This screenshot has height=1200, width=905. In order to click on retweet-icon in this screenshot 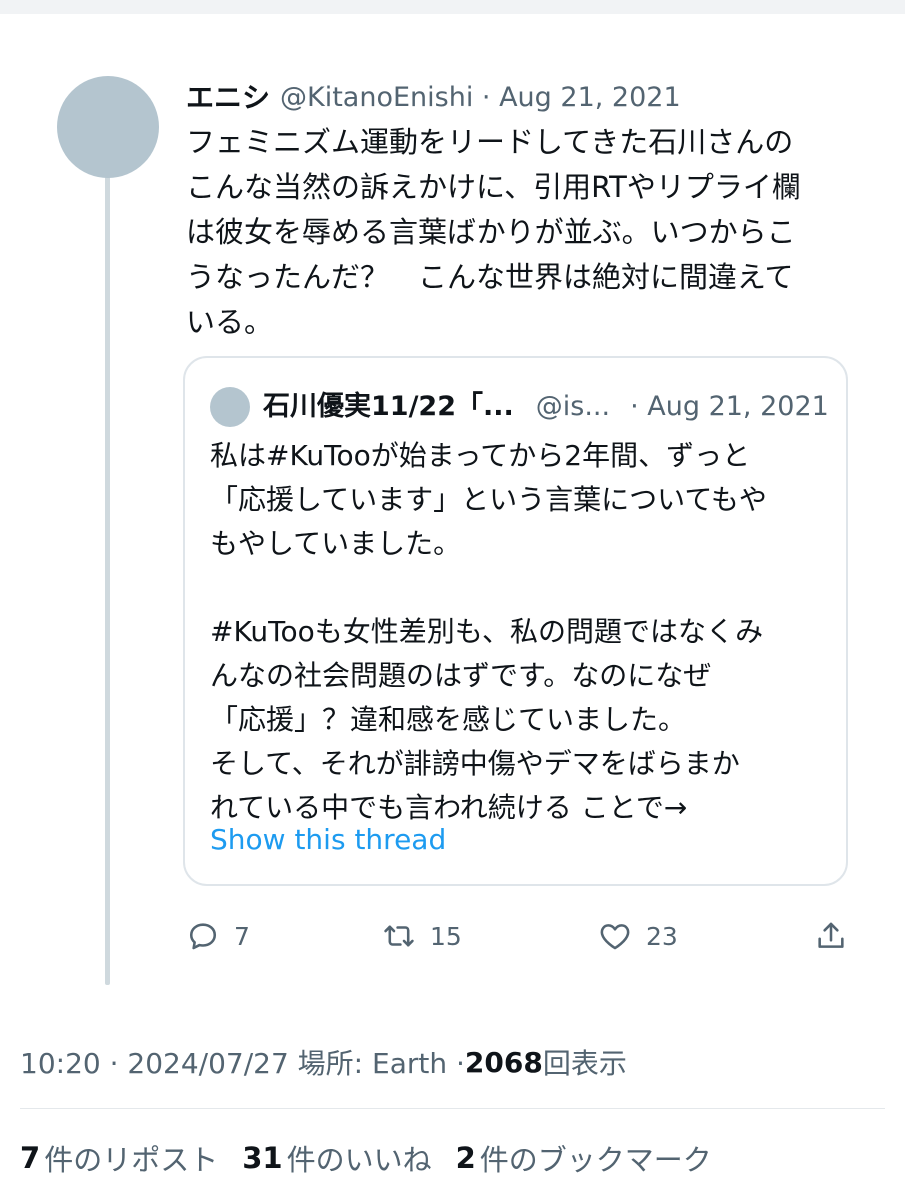, I will do `click(399, 936)`.